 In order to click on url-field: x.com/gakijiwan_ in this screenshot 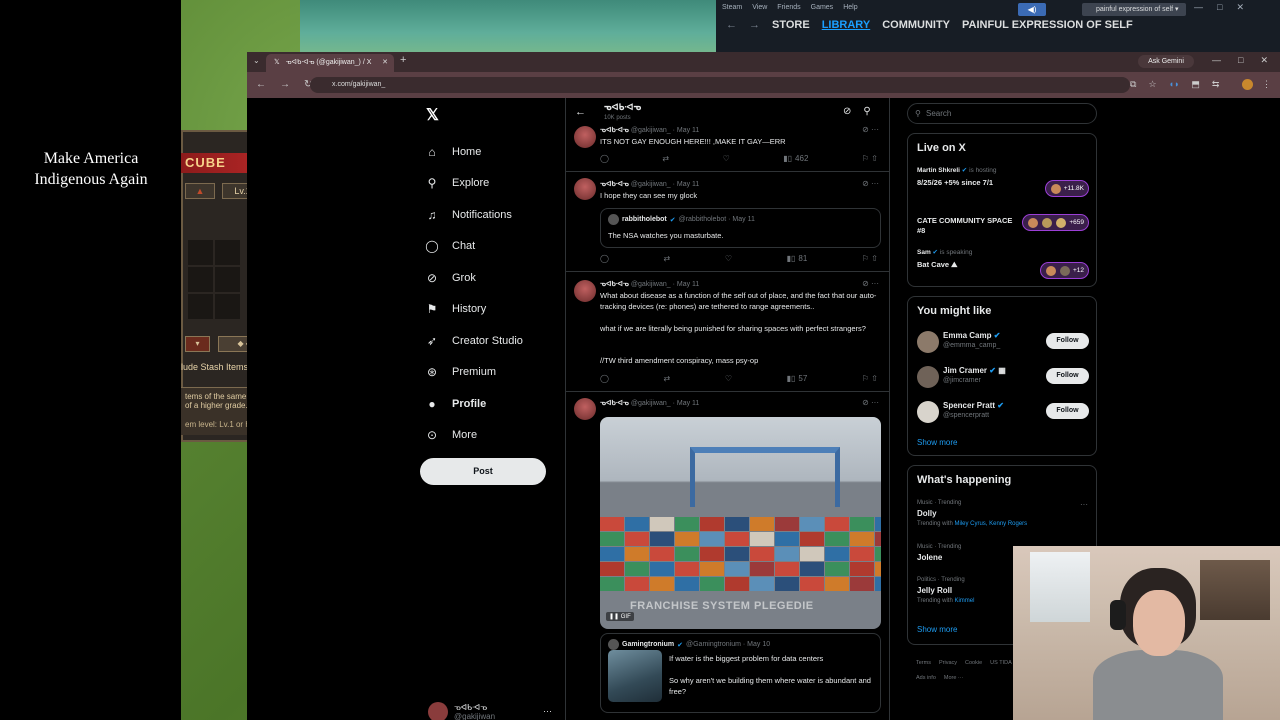, I will do `click(720, 85)`.